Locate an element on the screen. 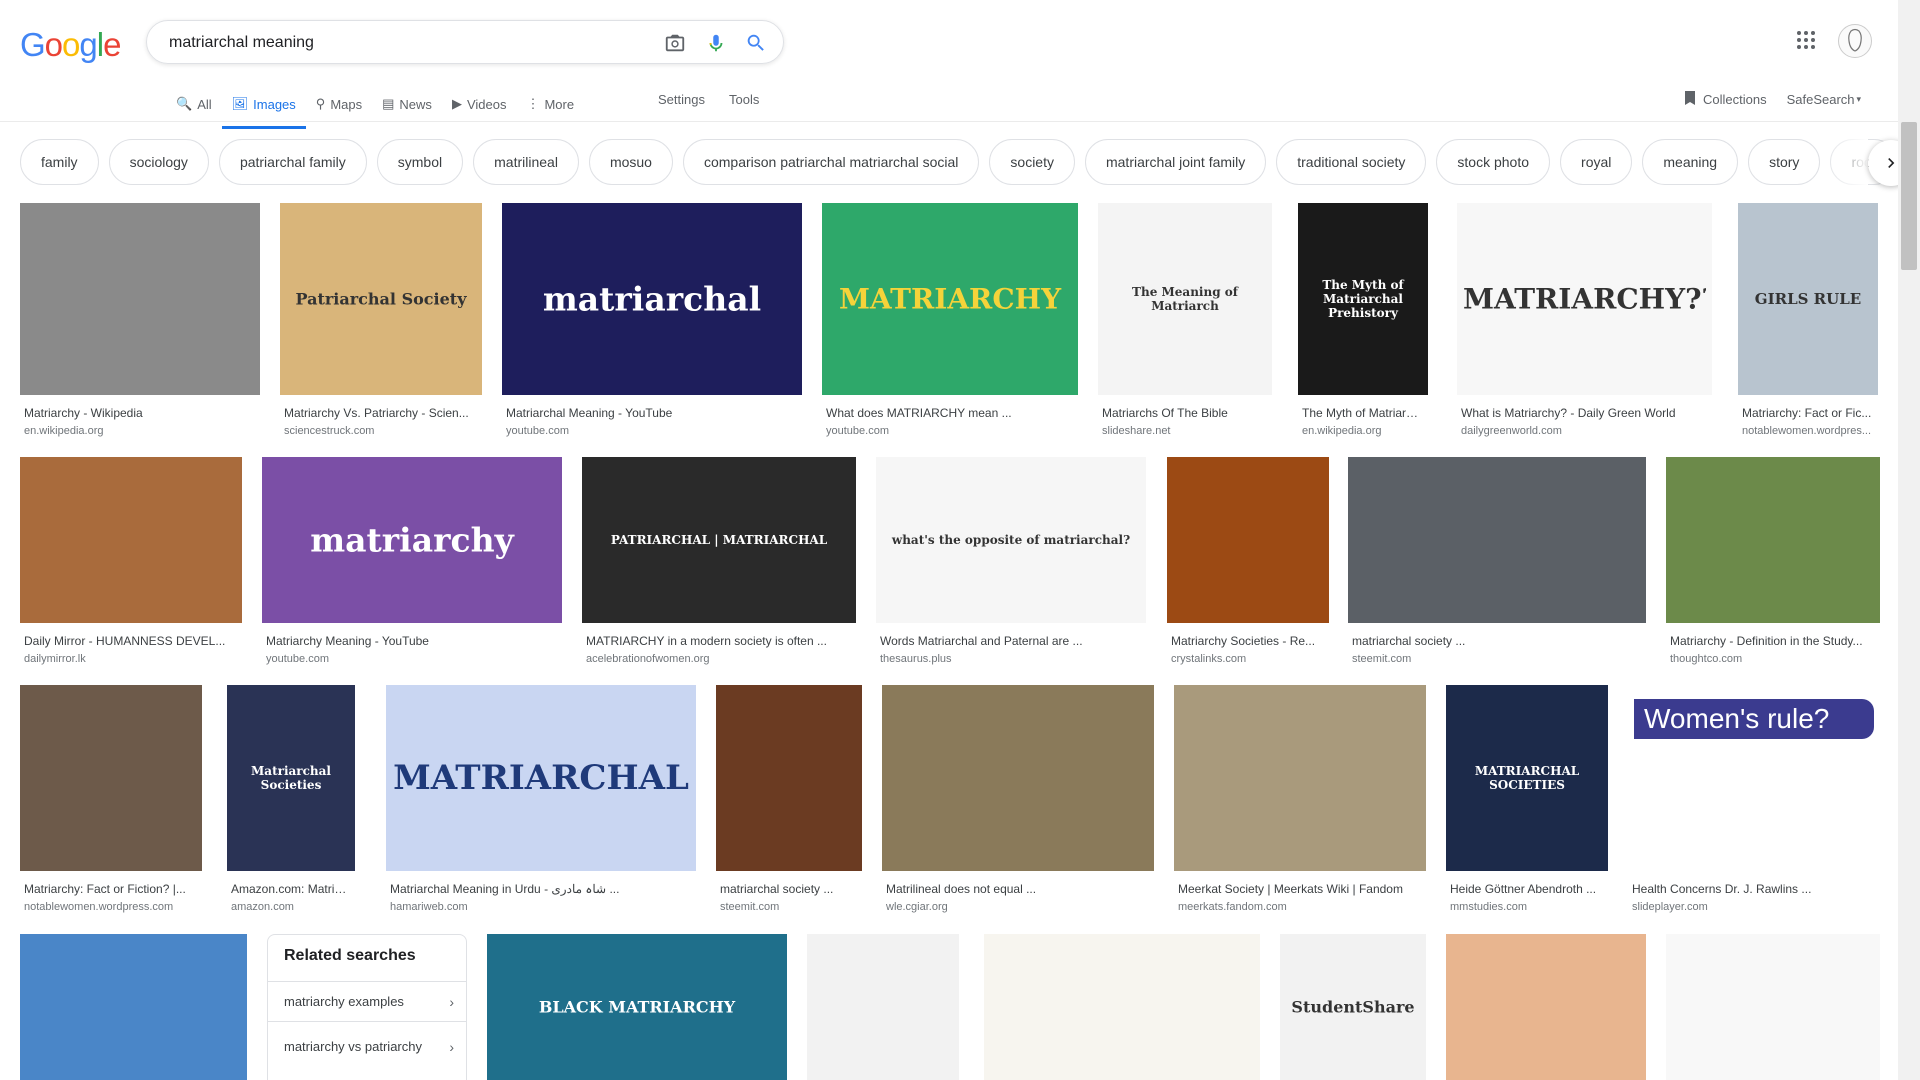  result-thumbnail: matriarchy is located at coordinates (412, 540).